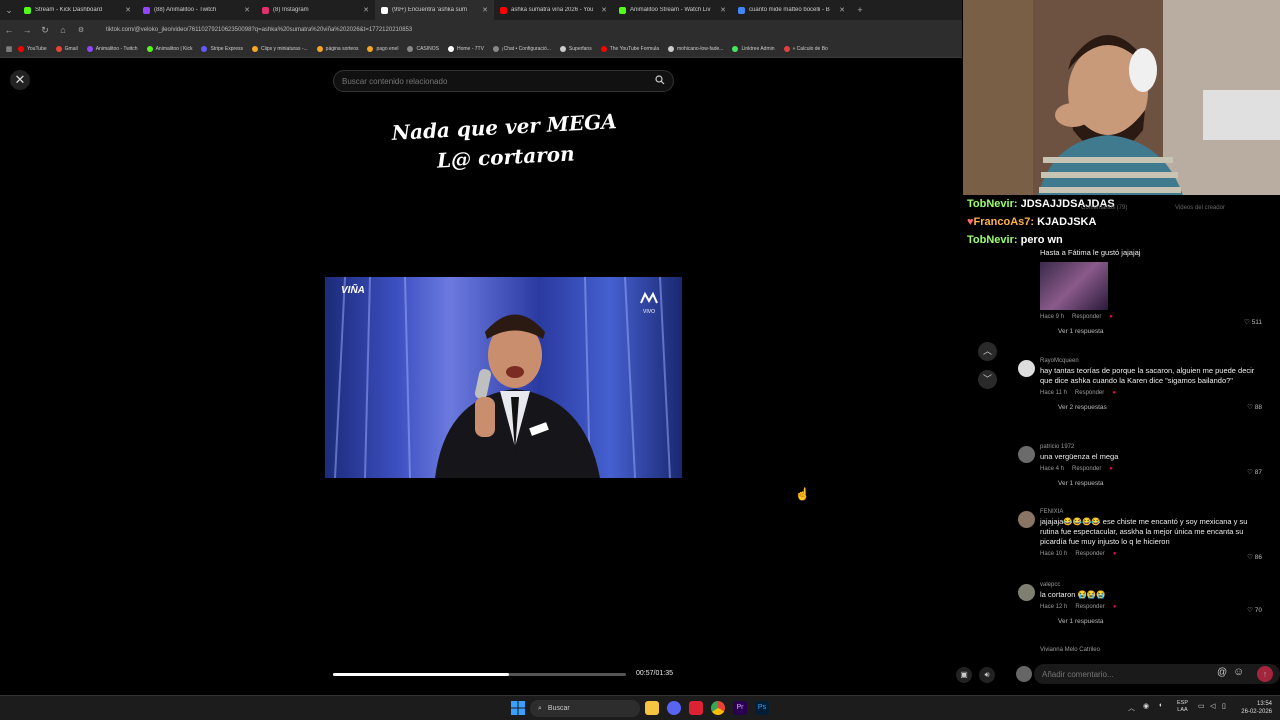 This screenshot has width=1280, height=720. Describe the element at coordinates (1254, 610) in the screenshot. I see `like-count: ♡ 70` at that location.